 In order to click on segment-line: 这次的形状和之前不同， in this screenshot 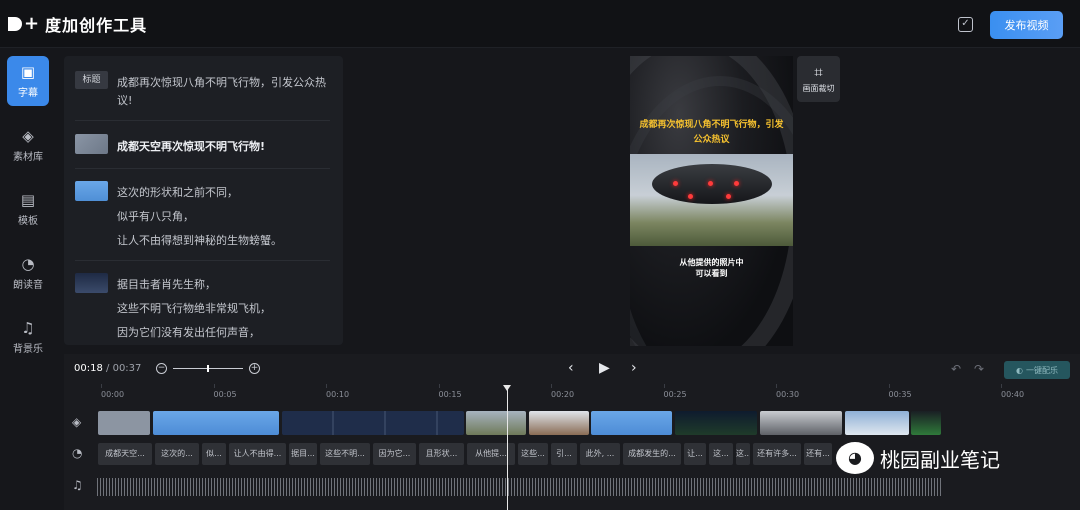, I will do `click(177, 192)`.